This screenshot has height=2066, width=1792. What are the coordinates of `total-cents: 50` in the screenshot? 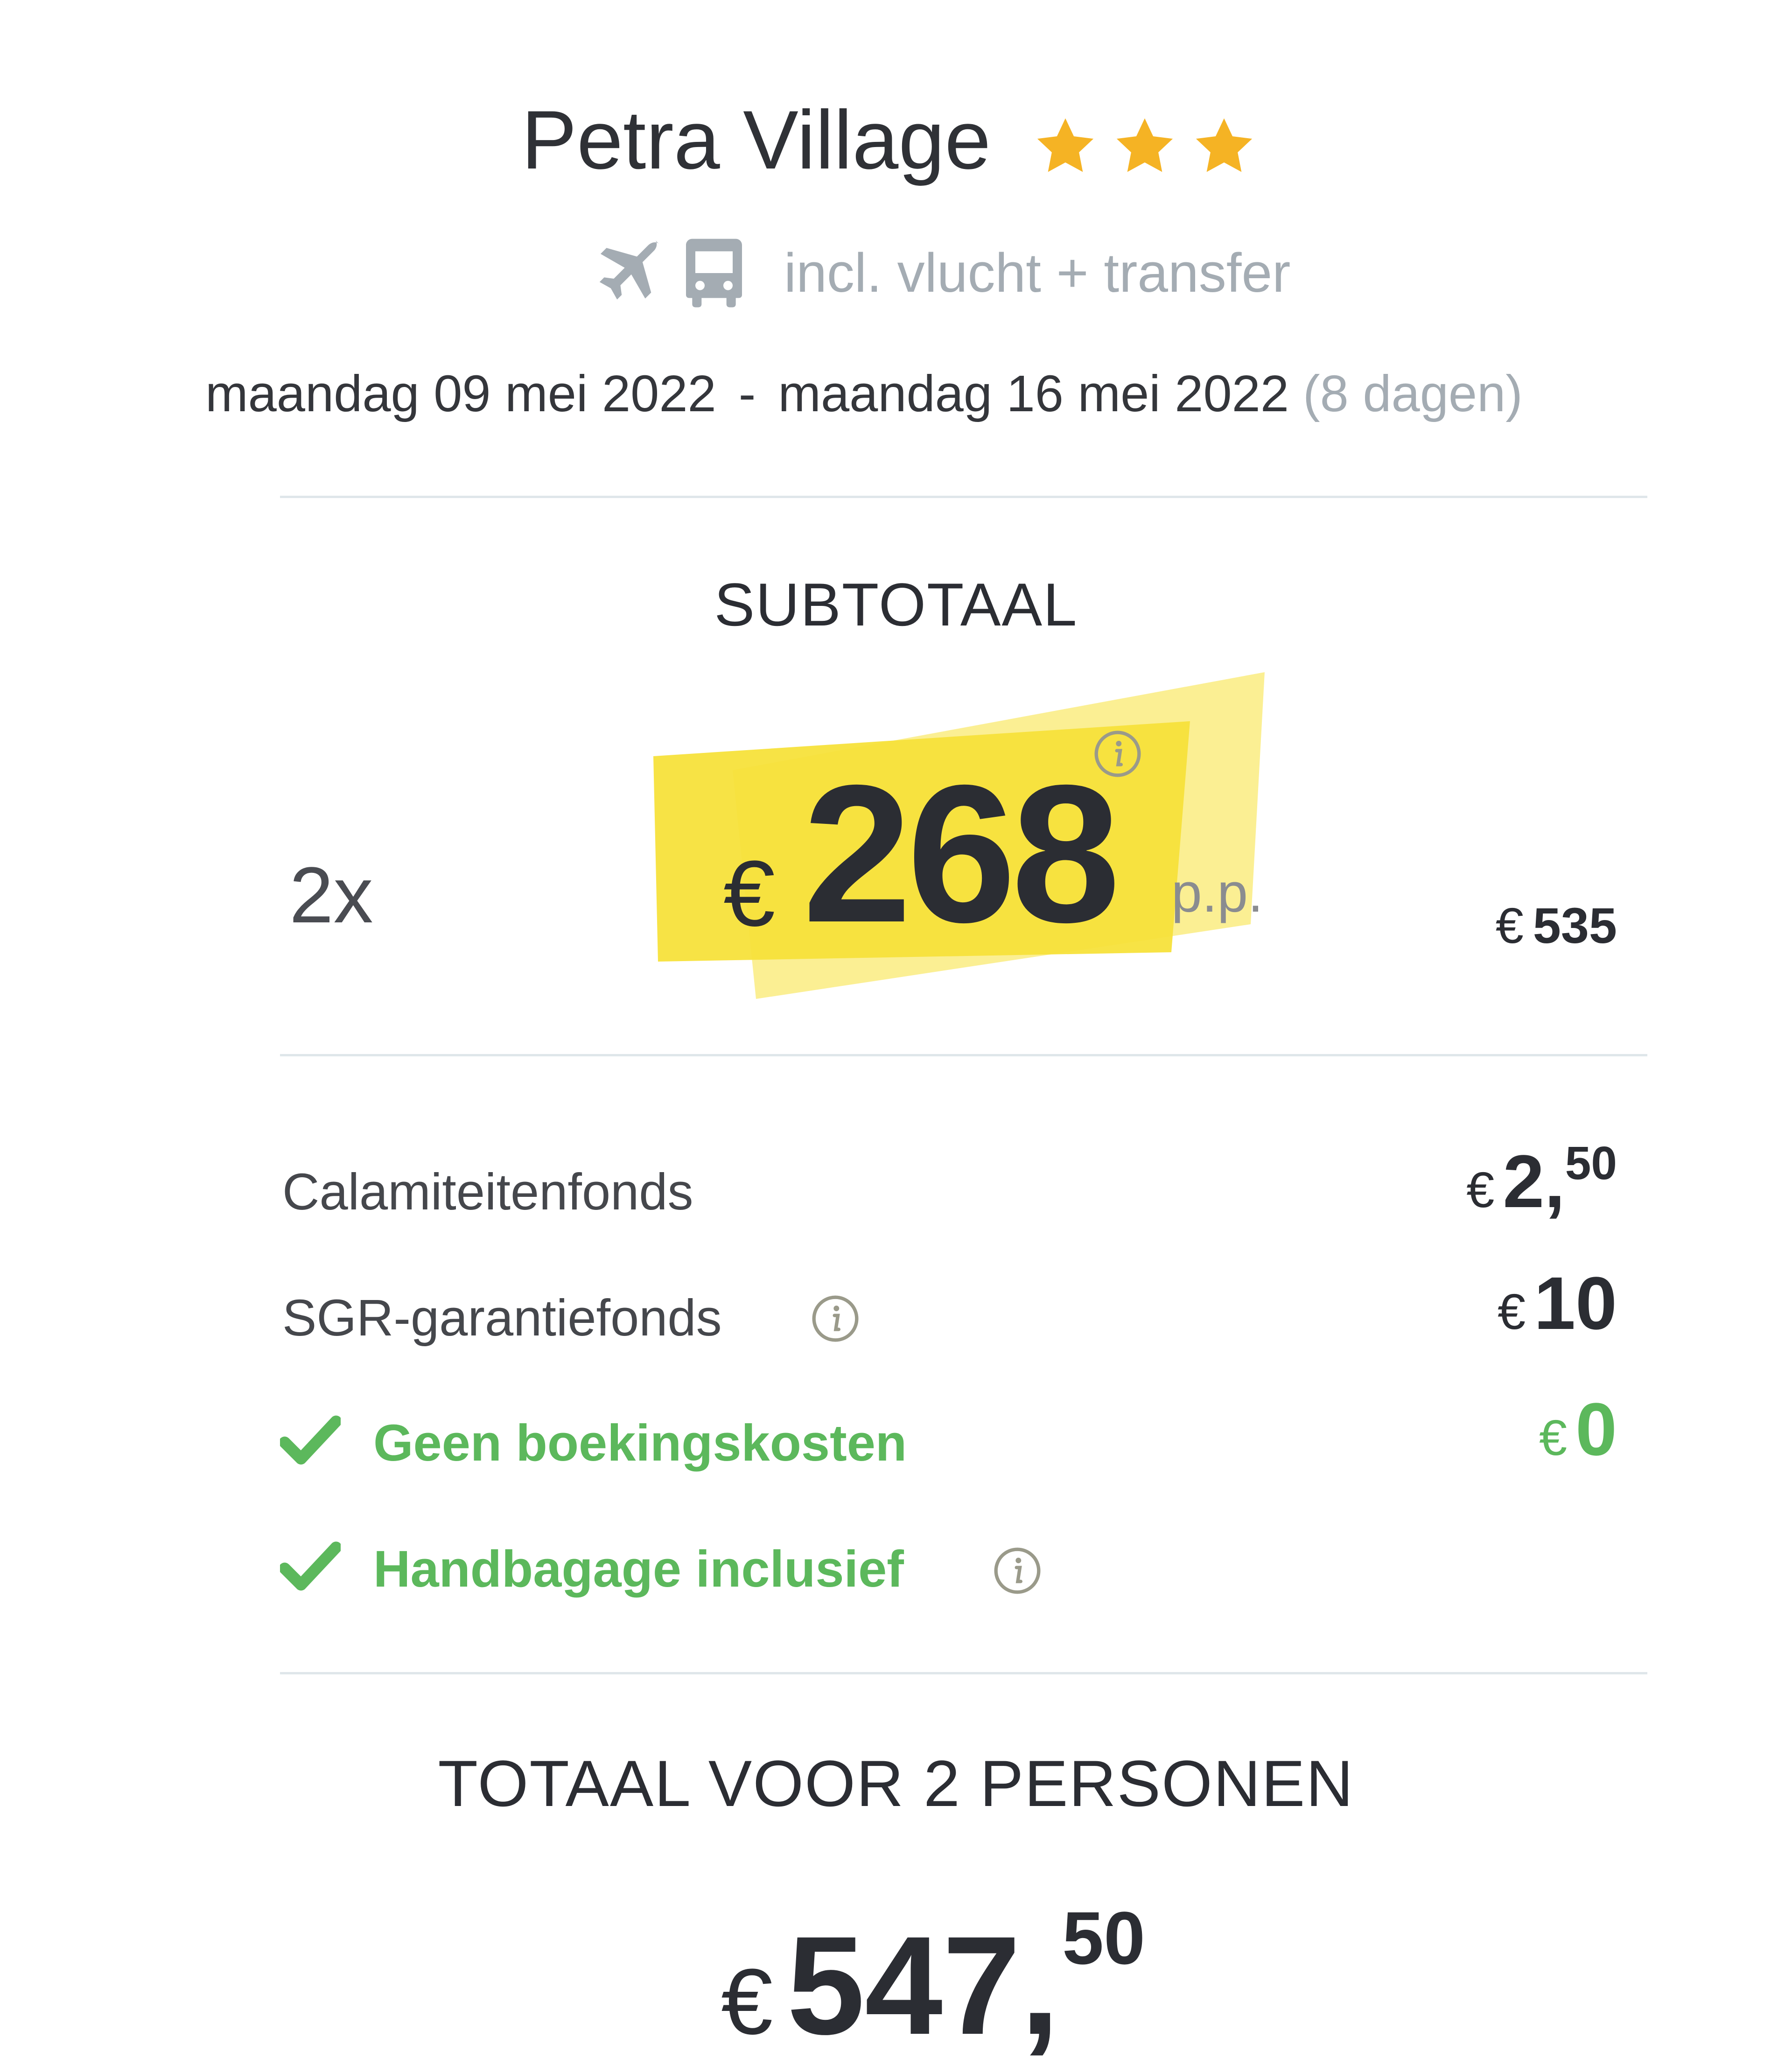 It's located at (1104, 1938).